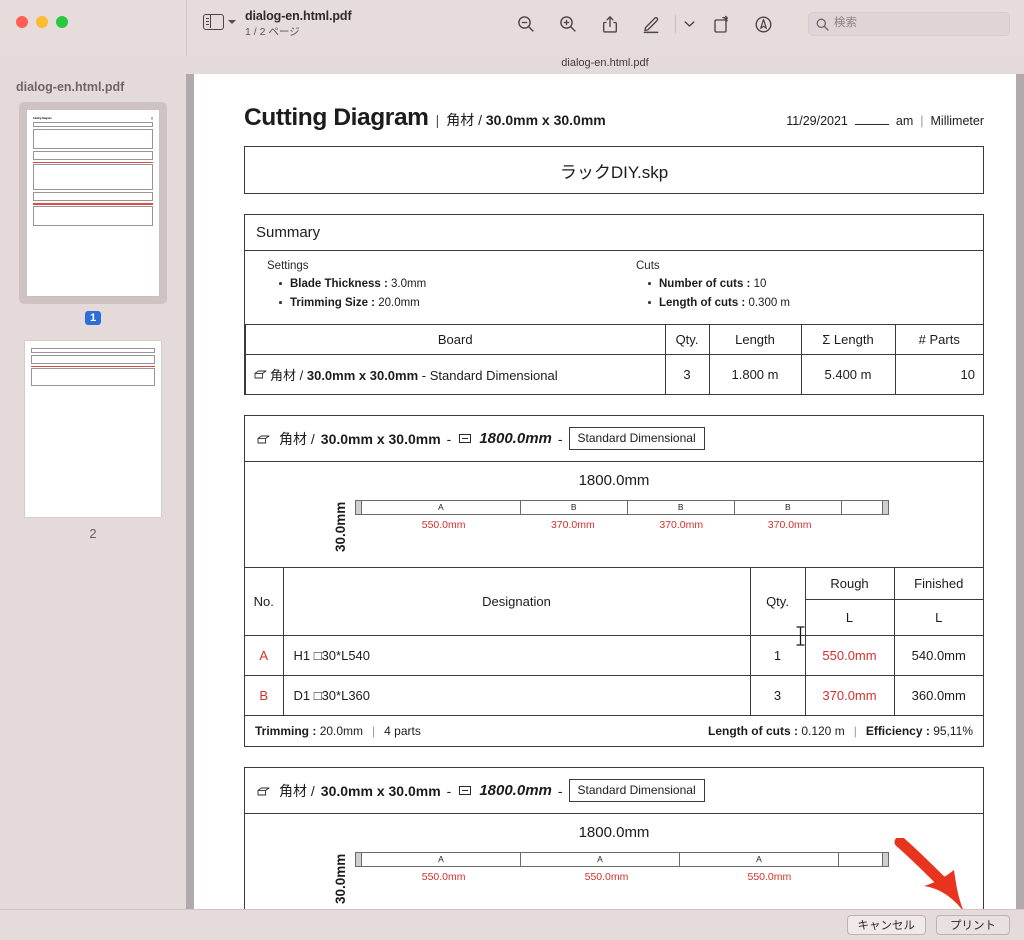 Image resolution: width=1024 pixels, height=940 pixels. What do you see at coordinates (610, 24) in the screenshot?
I see `share-icon` at bounding box center [610, 24].